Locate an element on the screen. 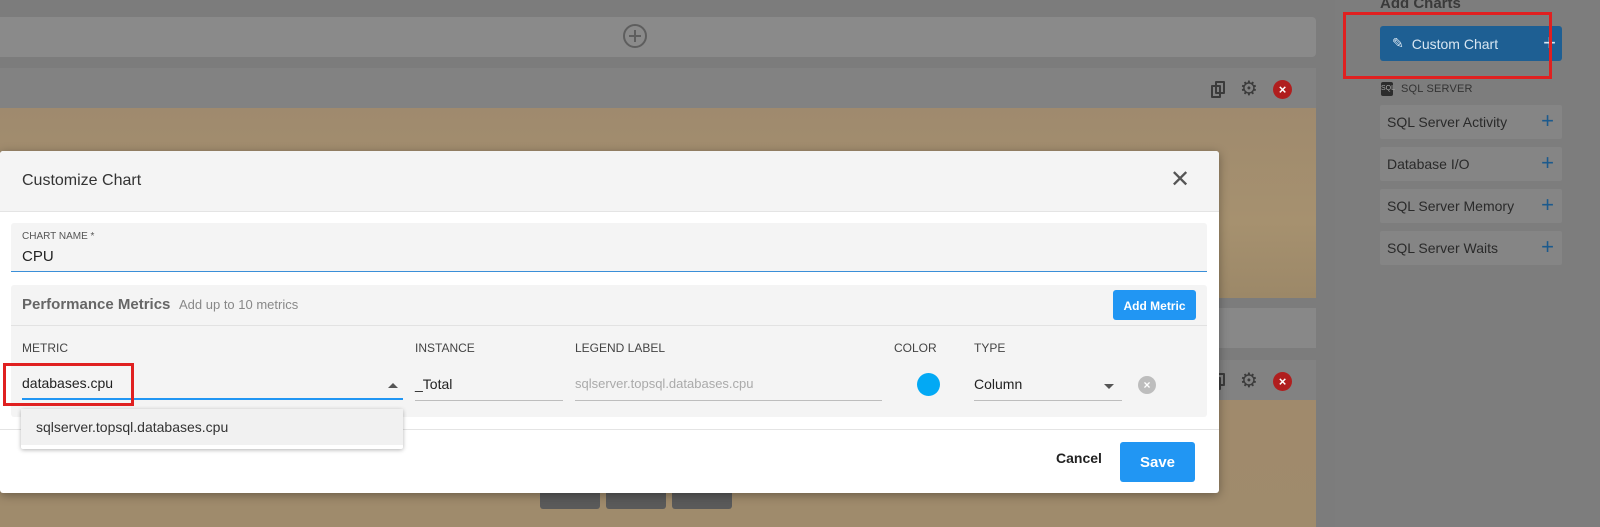 This screenshot has height=527, width=1600. chart-panel-header: ⚙ × is located at coordinates (658, 88).